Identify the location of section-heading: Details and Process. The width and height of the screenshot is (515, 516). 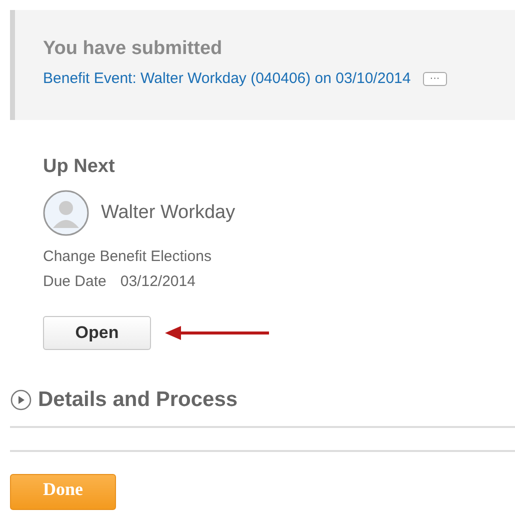
(138, 400).